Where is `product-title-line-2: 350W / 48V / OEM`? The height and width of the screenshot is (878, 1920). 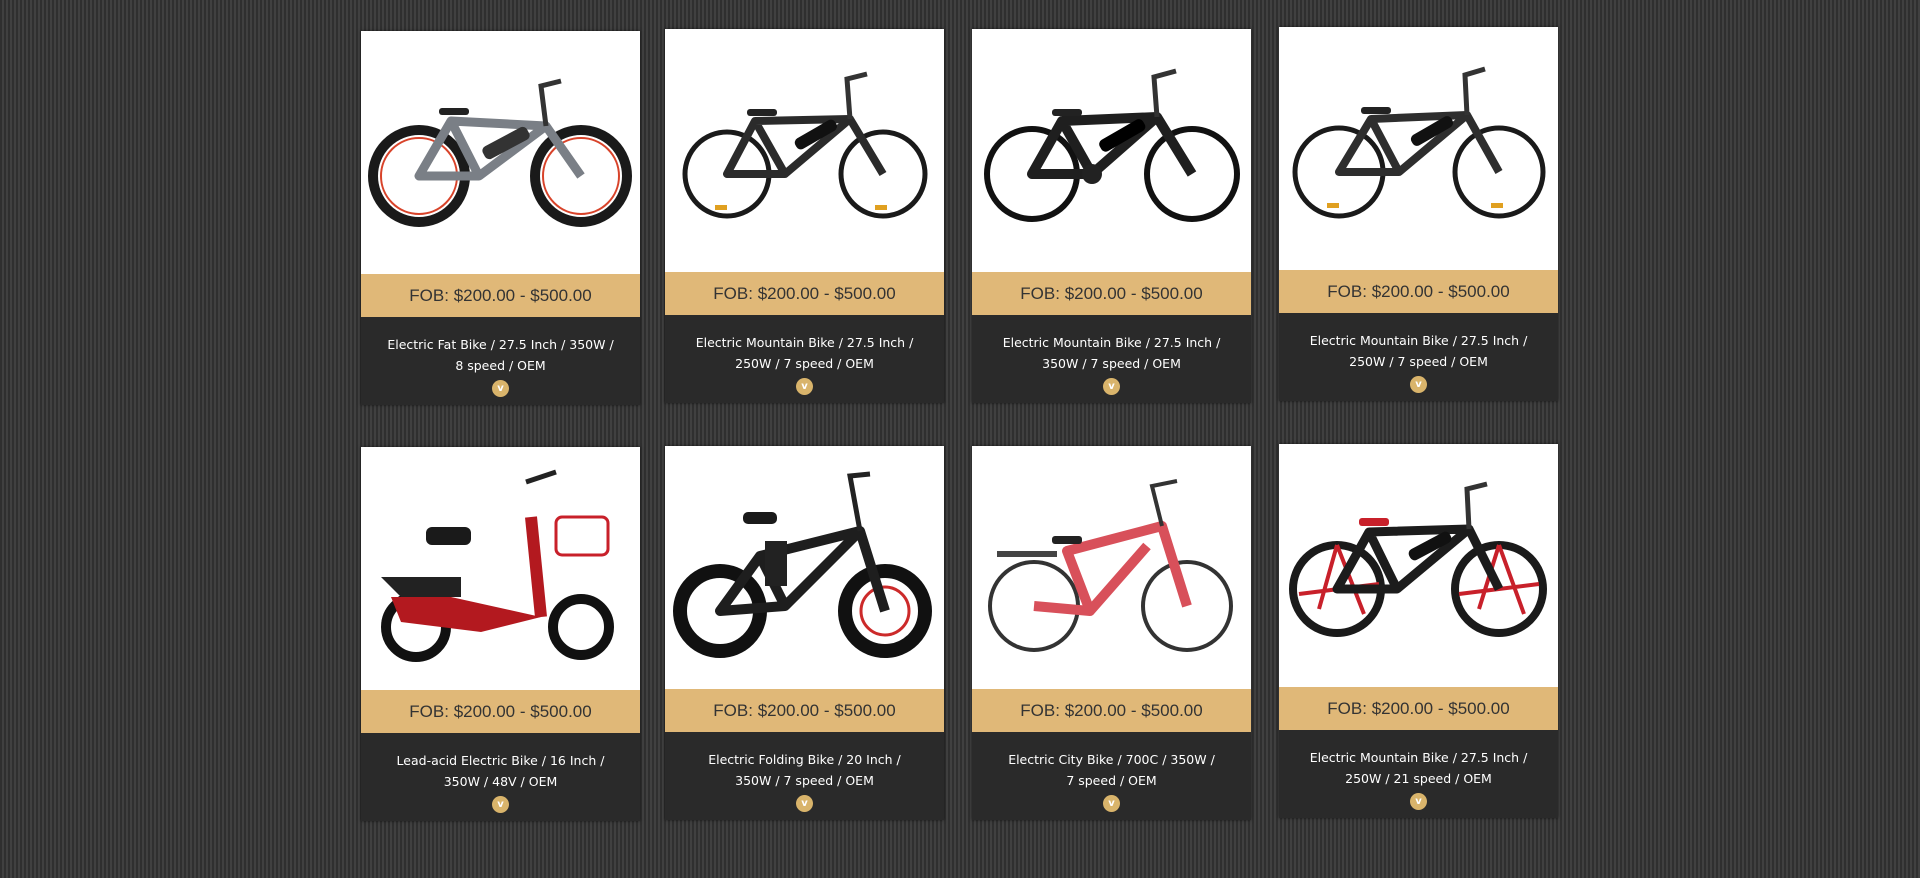 product-title-line-2: 350W / 48V / OEM is located at coordinates (500, 781).